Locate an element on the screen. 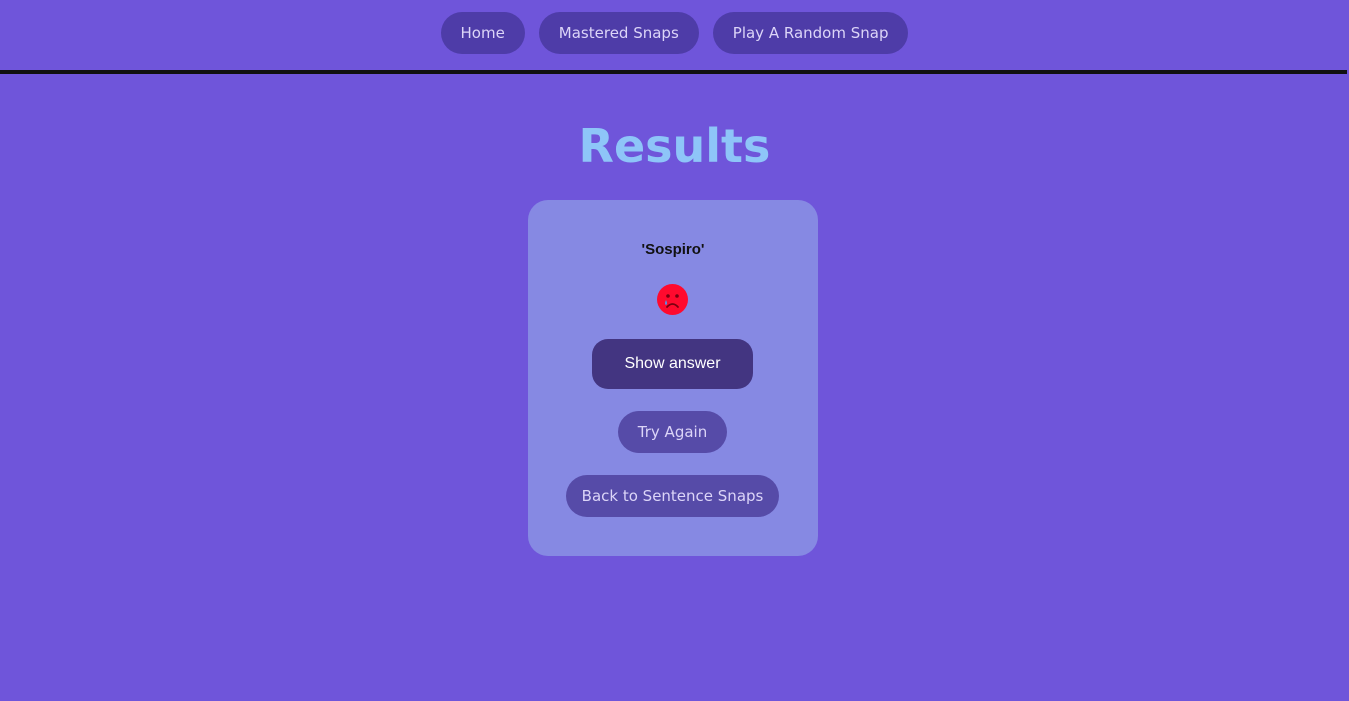 Image resolution: width=1349 pixels, height=701 pixels. snap-word: 'Sospiro' is located at coordinates (673, 249).